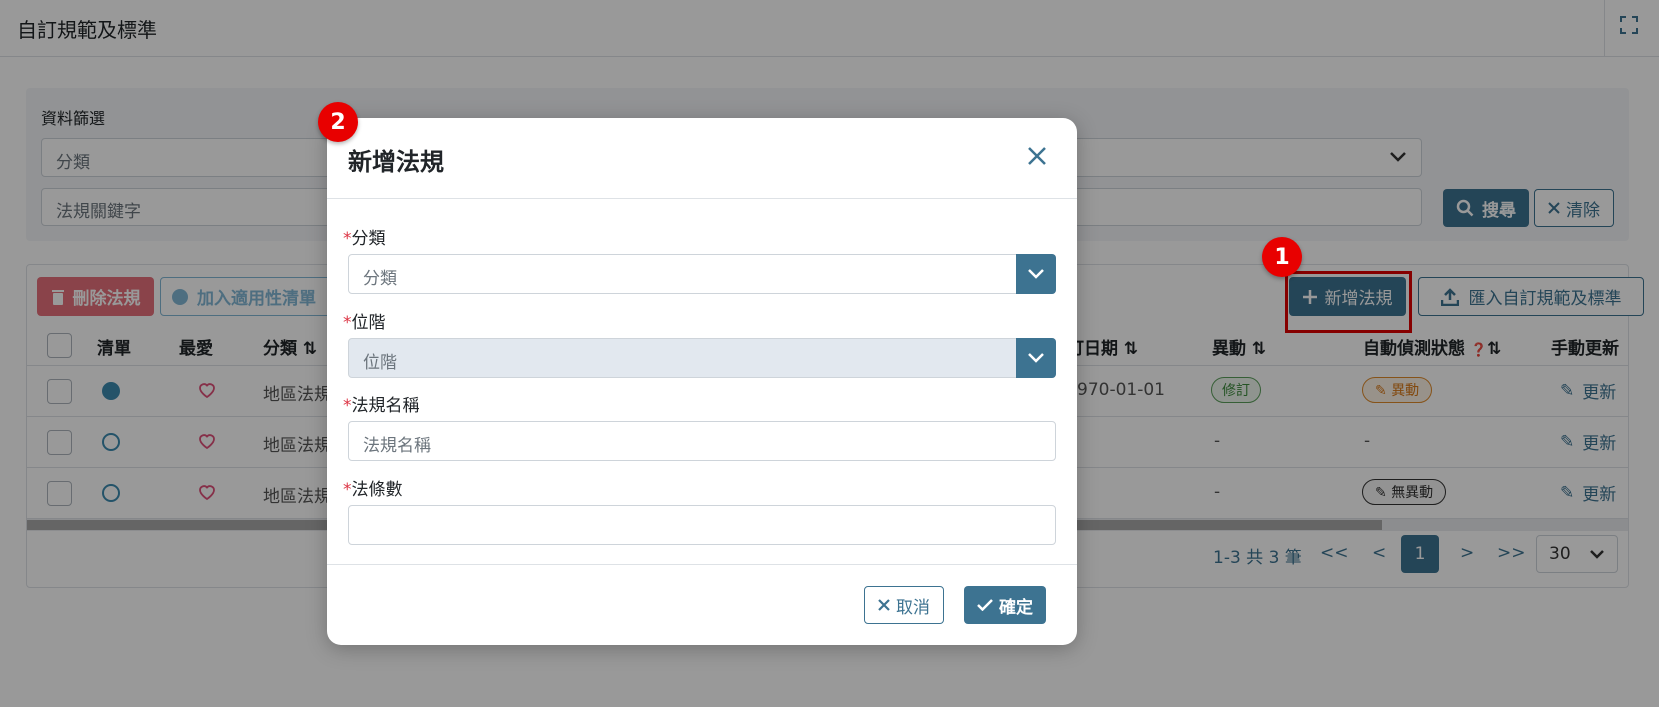 Image resolution: width=1659 pixels, height=707 pixels. Describe the element at coordinates (338, 122) in the screenshot. I see `step-badge-2: 2` at that location.